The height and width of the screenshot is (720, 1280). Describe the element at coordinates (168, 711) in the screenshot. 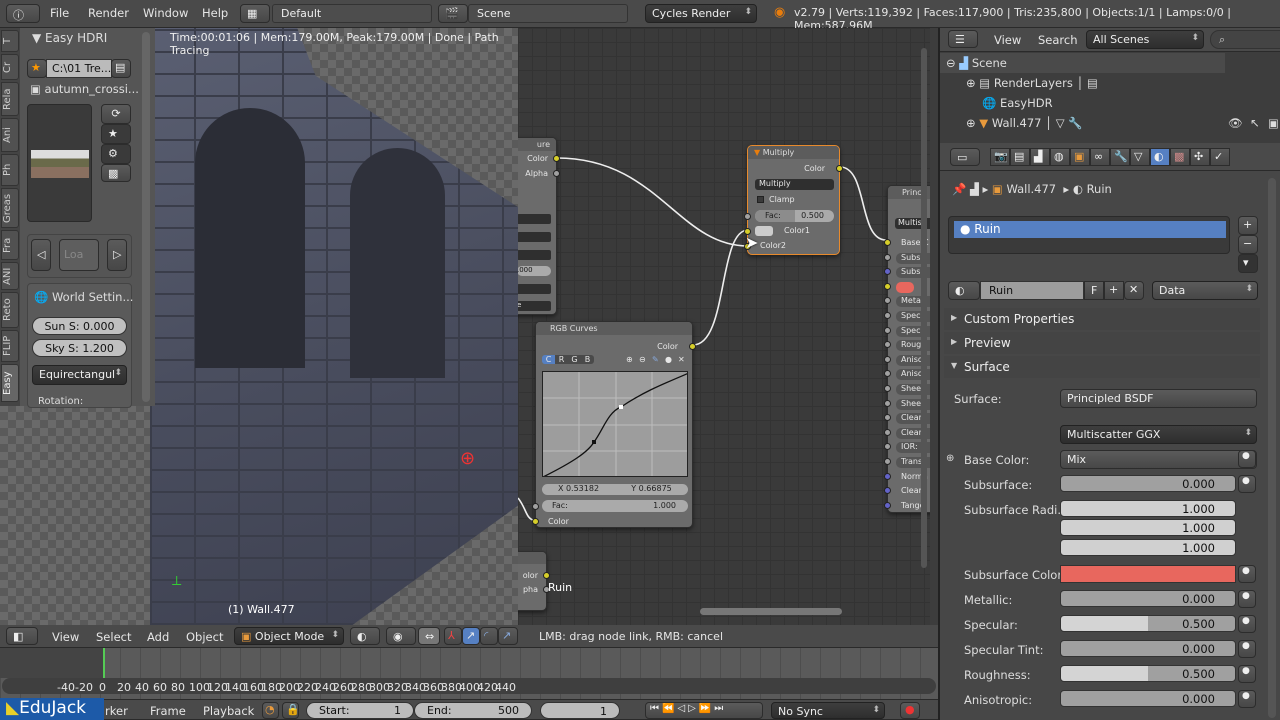

I see `menu-frame: Frame` at that location.